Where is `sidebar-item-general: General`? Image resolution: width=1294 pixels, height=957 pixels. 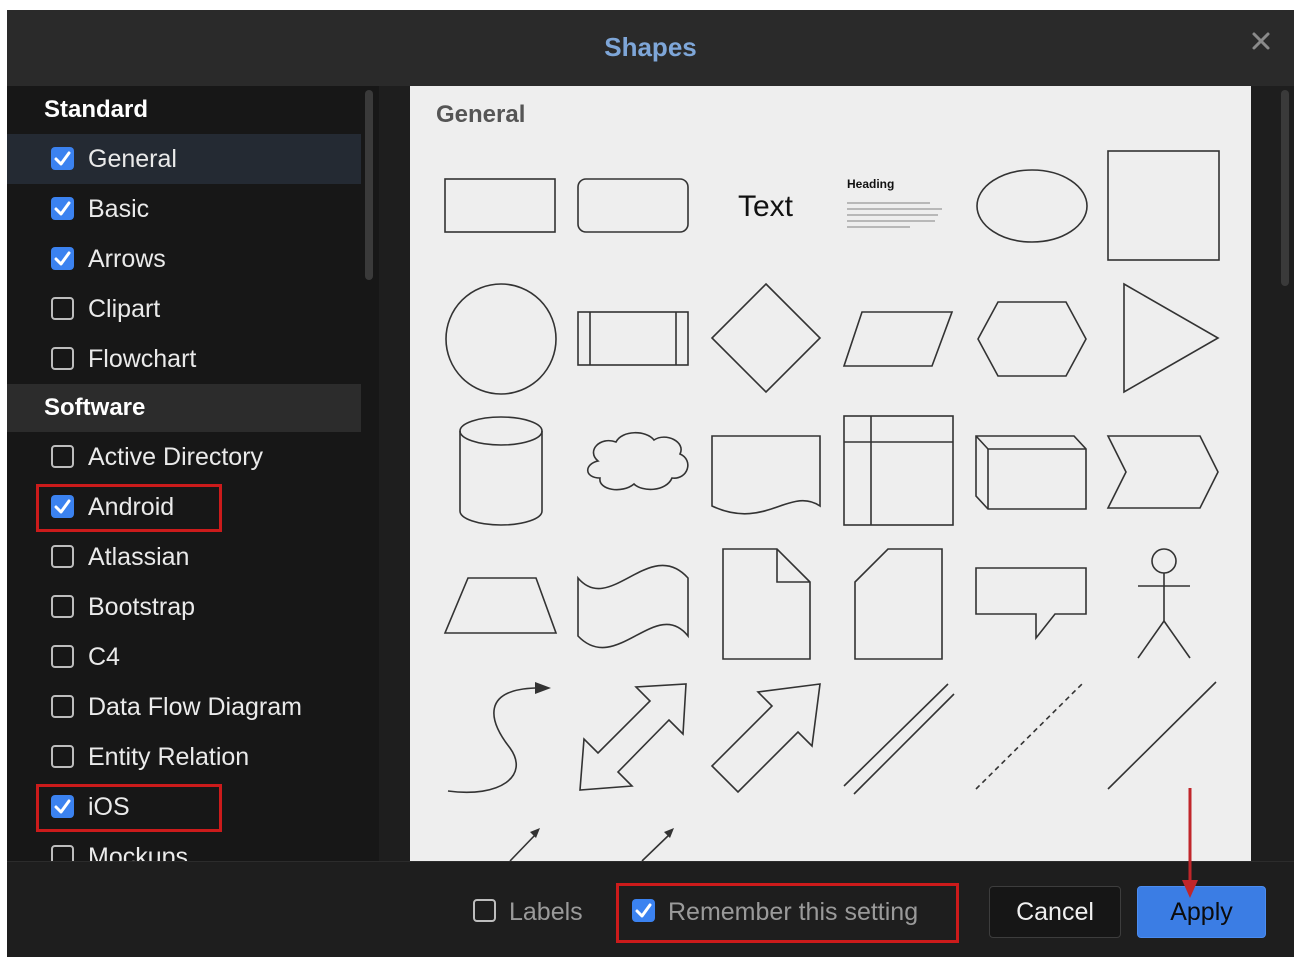
sidebar-item-general: General is located at coordinates (184, 159).